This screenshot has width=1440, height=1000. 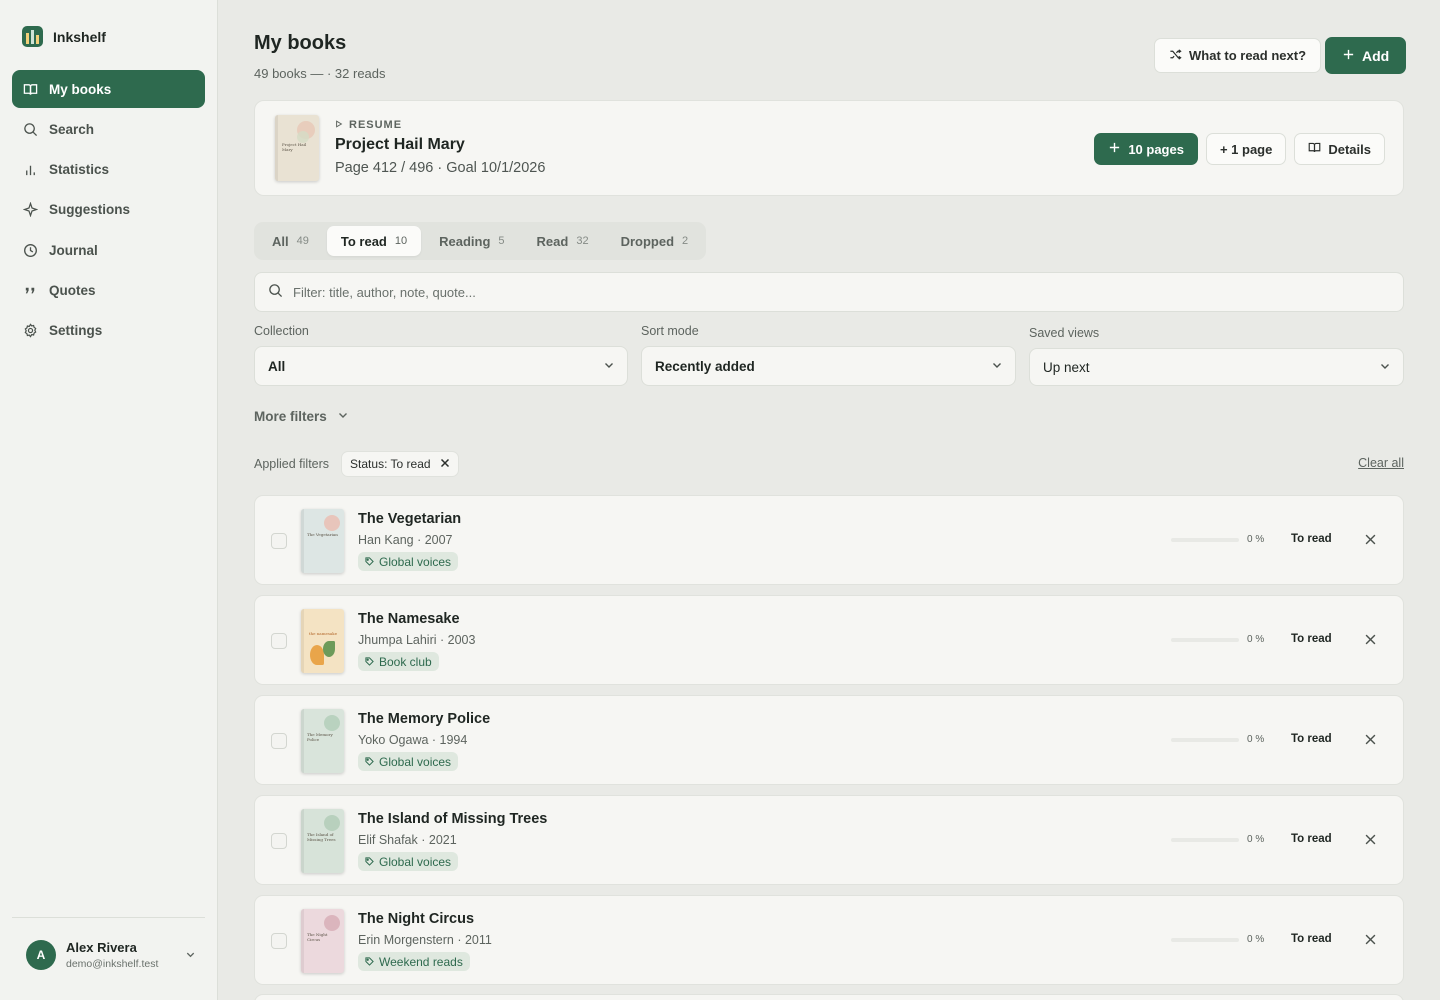 What do you see at coordinates (1066, 367) in the screenshot?
I see `saved-views-value: Up next` at bounding box center [1066, 367].